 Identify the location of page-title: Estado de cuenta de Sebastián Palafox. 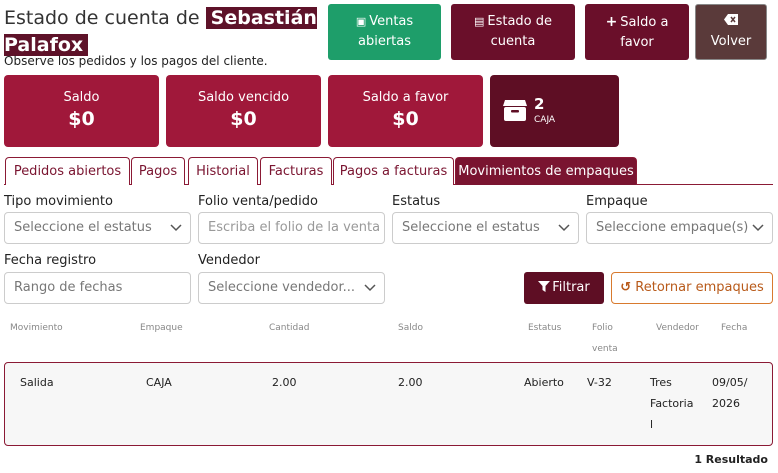
(164, 32).